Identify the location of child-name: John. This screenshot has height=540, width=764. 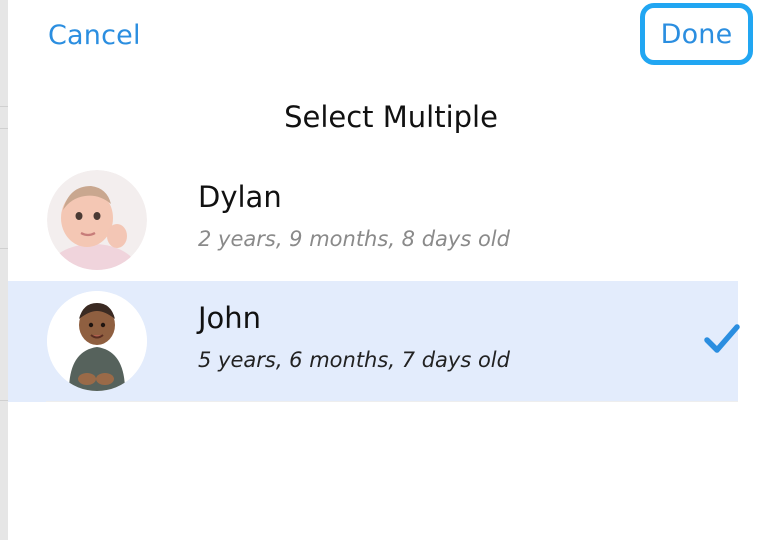
(230, 318).